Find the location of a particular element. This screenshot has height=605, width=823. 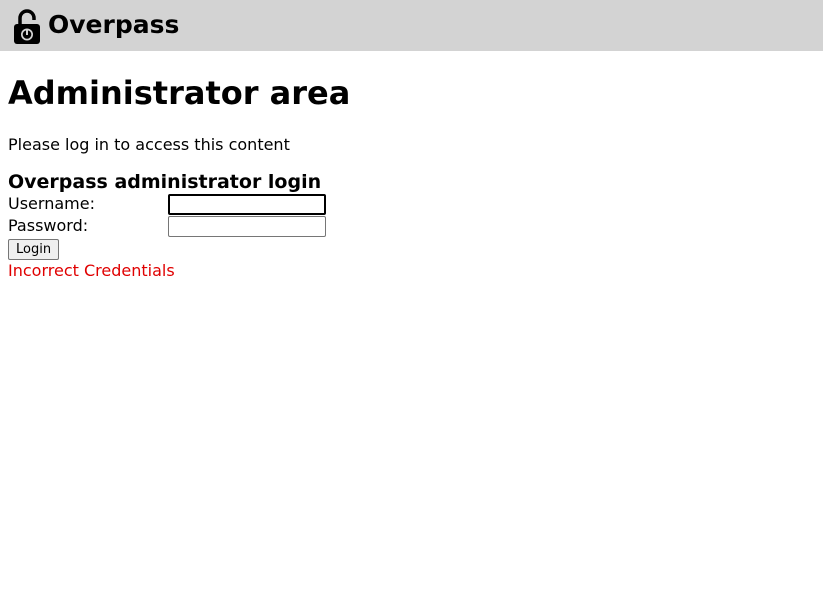

password-row: Password: is located at coordinates (415, 226).